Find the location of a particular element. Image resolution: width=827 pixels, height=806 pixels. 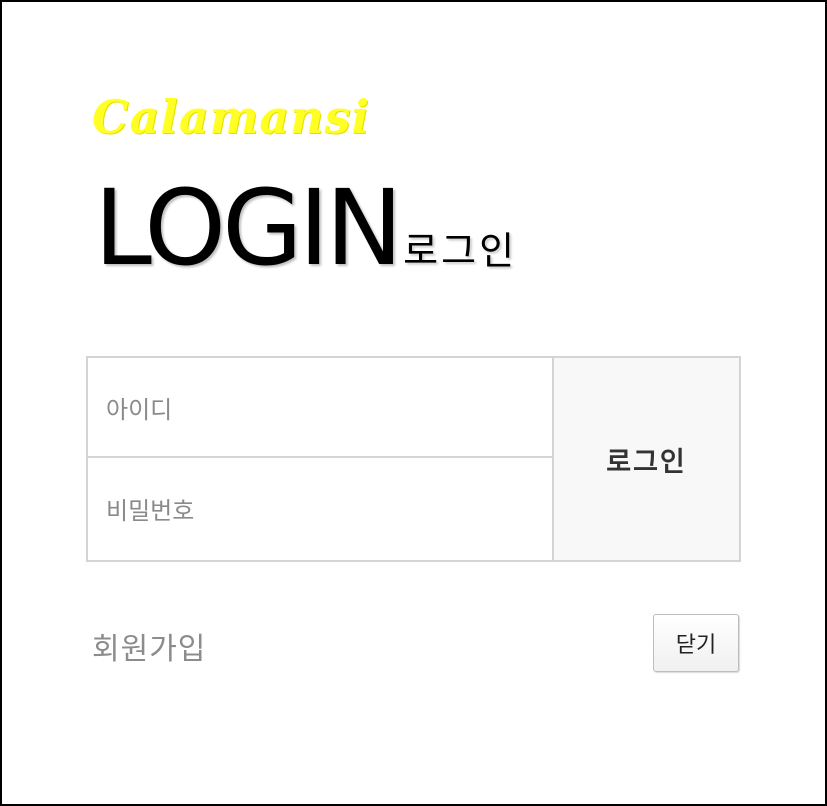

login-button: 로그인 is located at coordinates (646, 459).